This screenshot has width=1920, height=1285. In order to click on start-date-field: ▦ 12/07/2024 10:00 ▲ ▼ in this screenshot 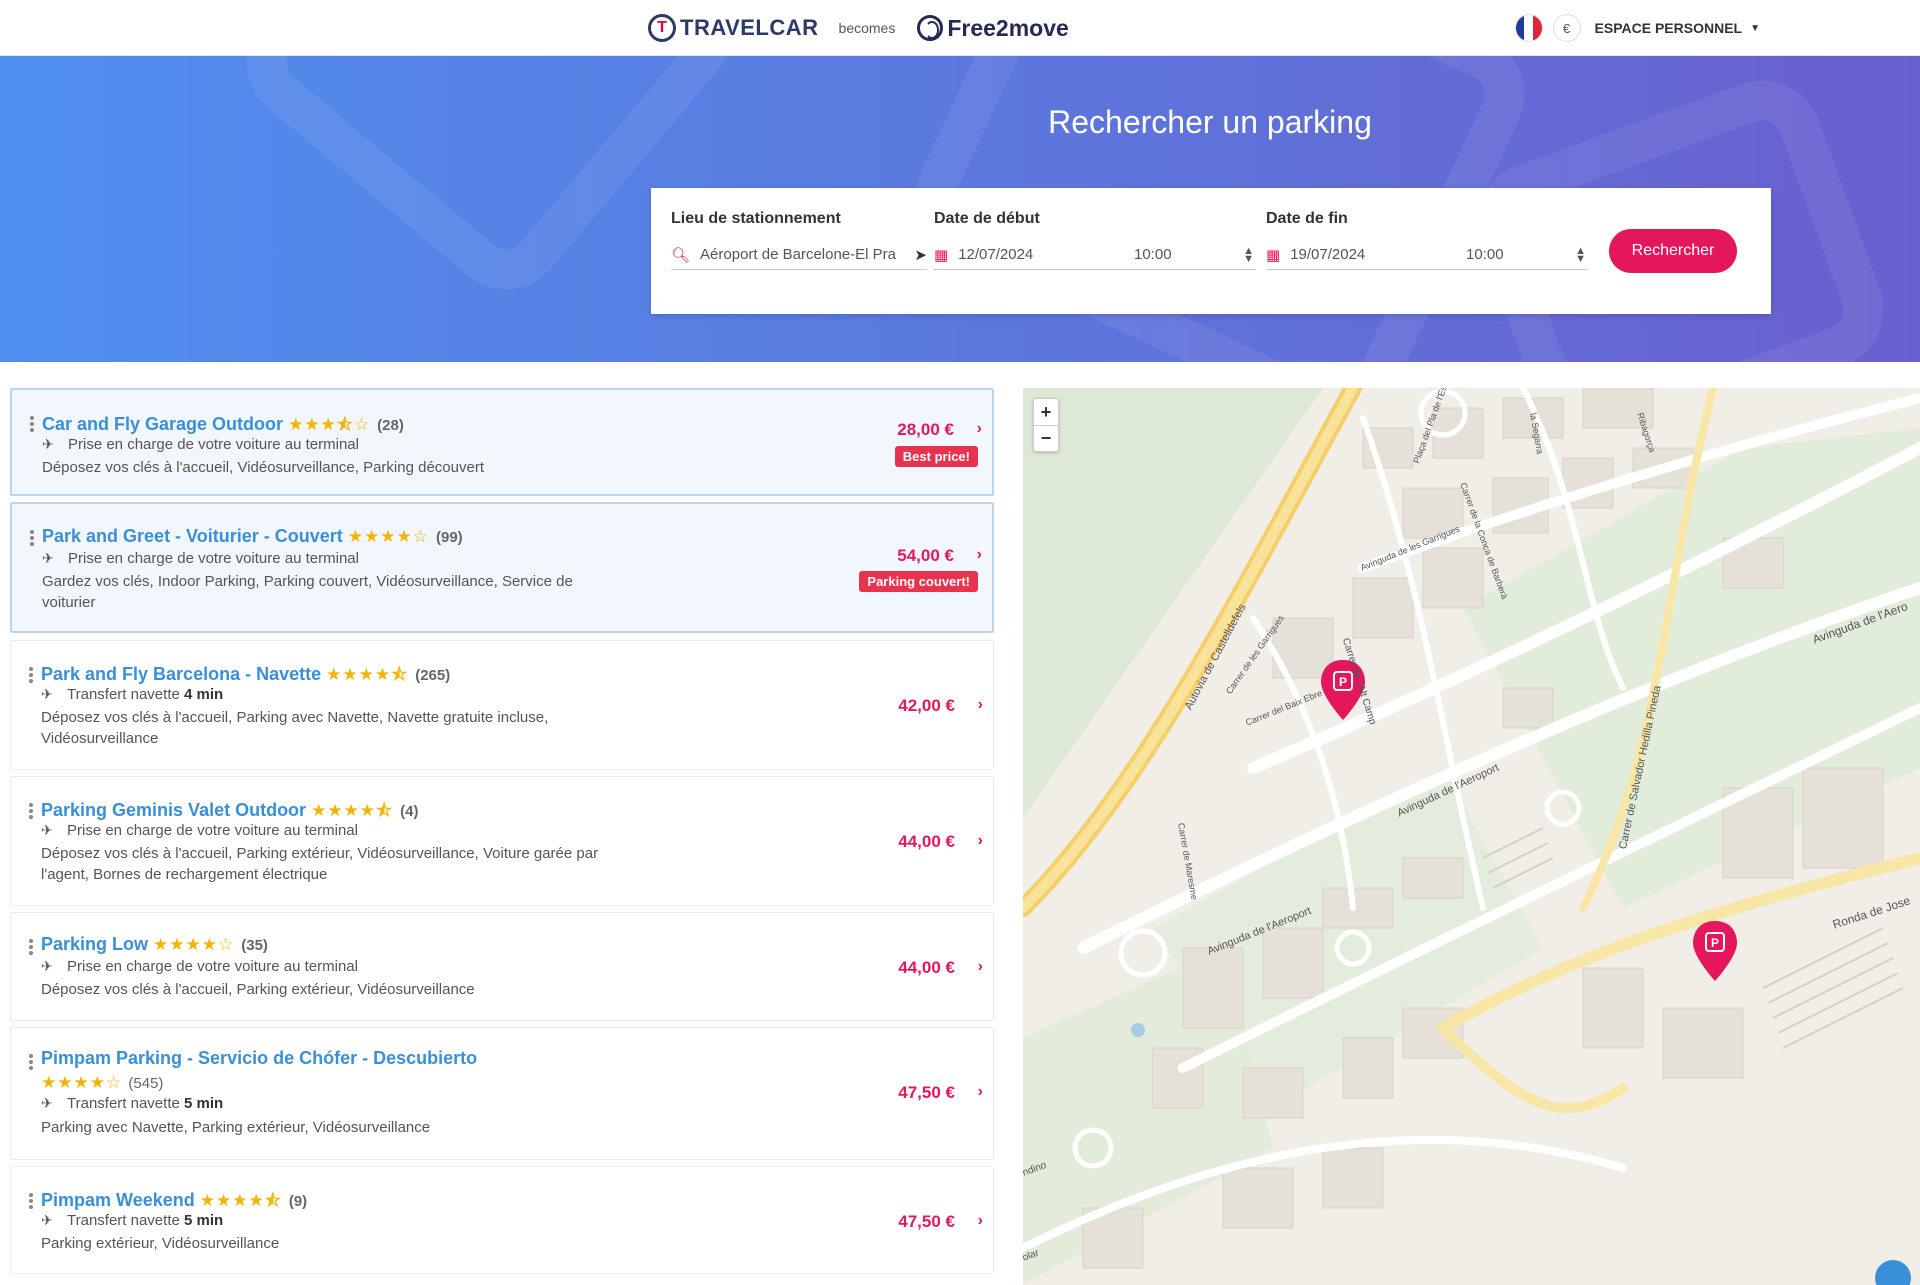, I will do `click(1095, 255)`.